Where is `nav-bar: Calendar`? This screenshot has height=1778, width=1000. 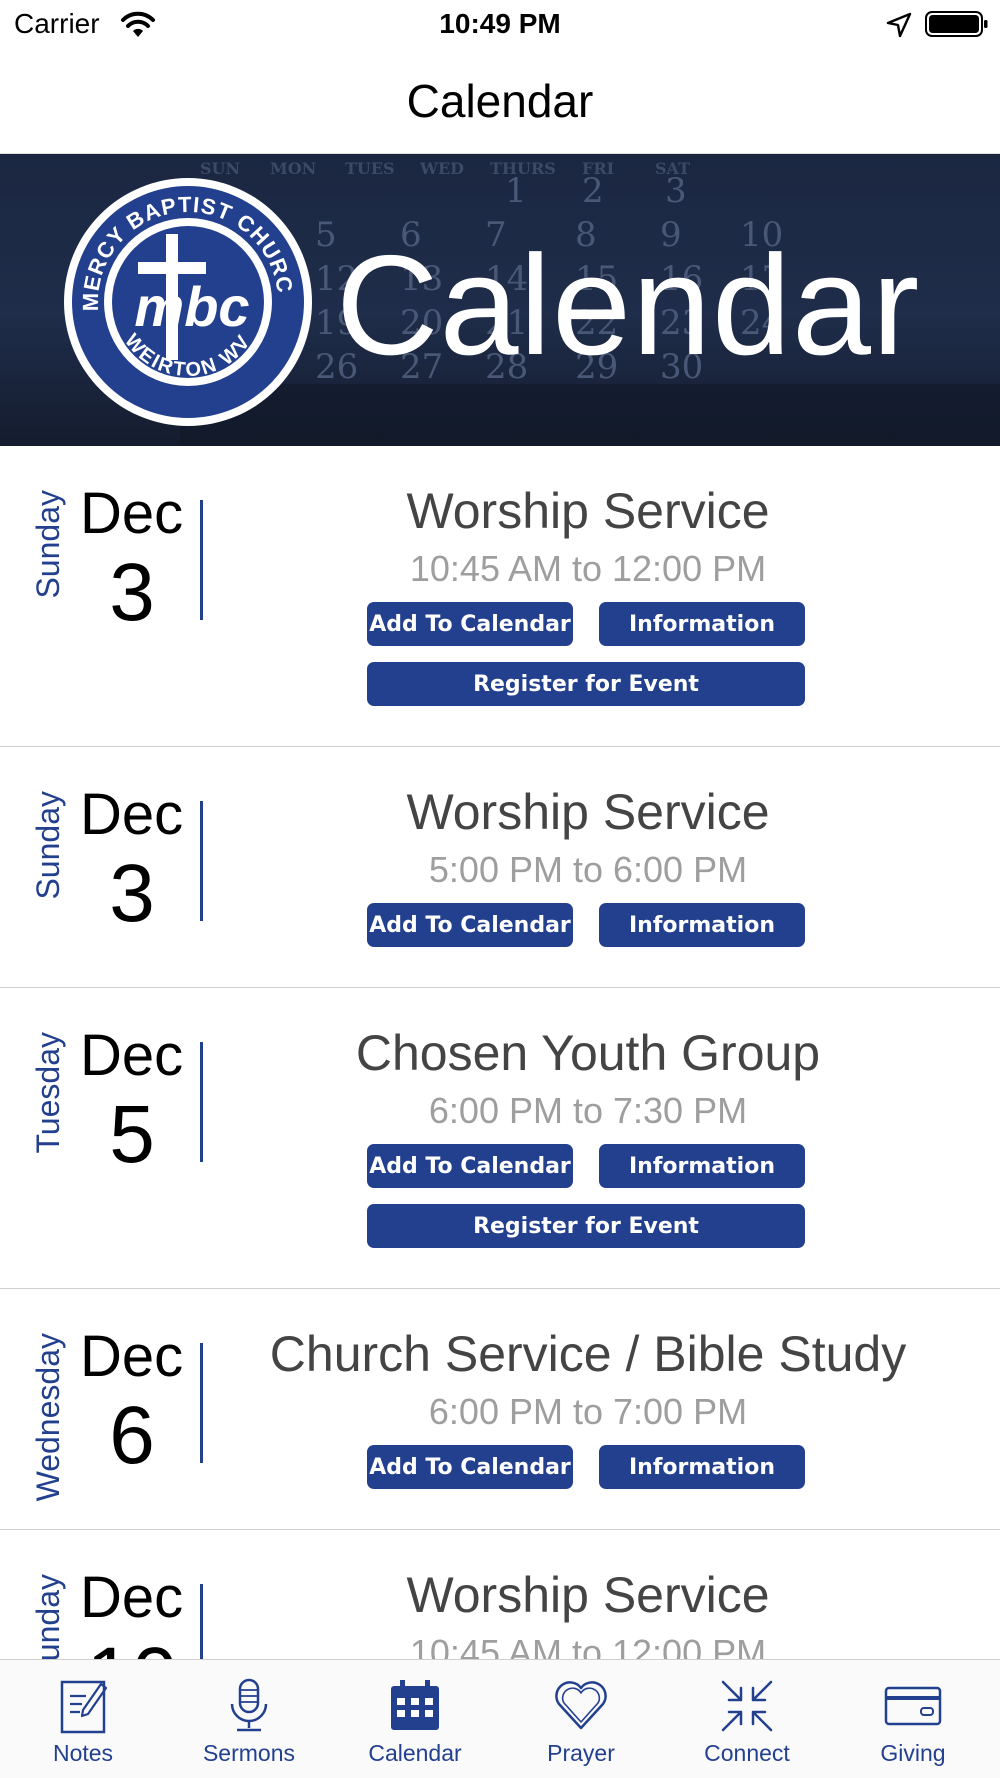
nav-bar: Calendar is located at coordinates (500, 102).